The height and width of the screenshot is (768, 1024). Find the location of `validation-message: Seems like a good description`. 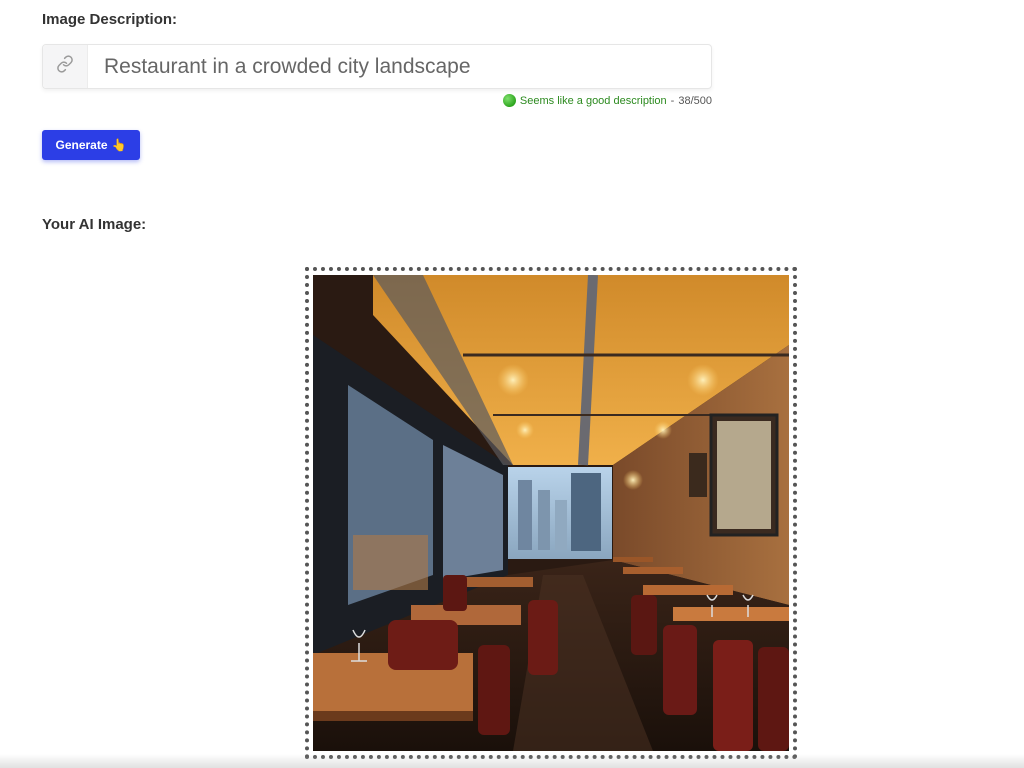

validation-message: Seems like a good description is located at coordinates (593, 100).